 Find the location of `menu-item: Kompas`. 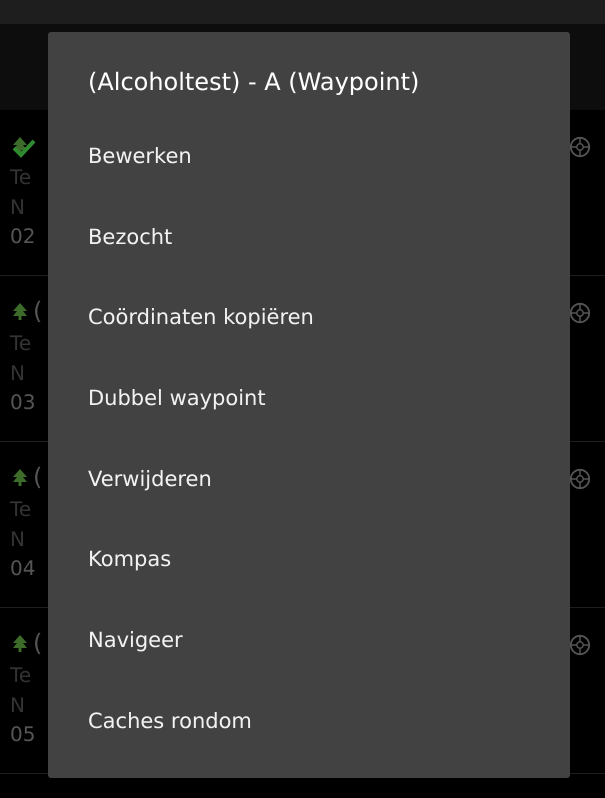

menu-item: Kompas is located at coordinates (329, 589).